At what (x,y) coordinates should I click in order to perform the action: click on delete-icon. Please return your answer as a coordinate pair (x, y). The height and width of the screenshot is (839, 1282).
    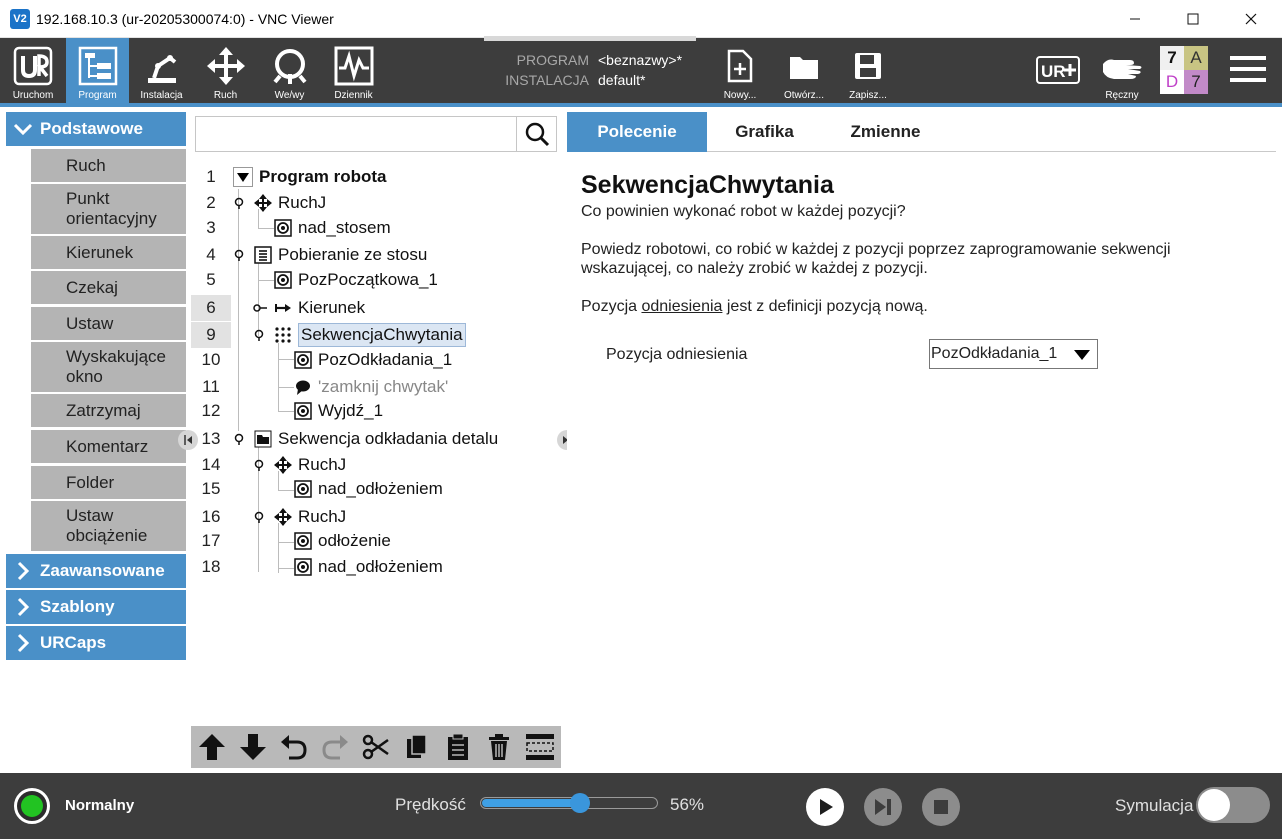
    Looking at the image, I should click on (498, 747).